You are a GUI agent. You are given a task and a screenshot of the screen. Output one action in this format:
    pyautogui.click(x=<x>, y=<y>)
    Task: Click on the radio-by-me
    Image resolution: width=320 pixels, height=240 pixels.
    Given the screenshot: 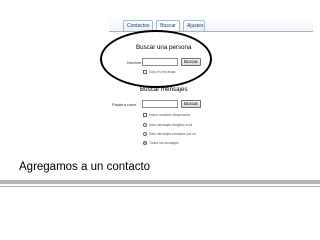 What is the action you would take?
    pyautogui.click(x=145, y=134)
    